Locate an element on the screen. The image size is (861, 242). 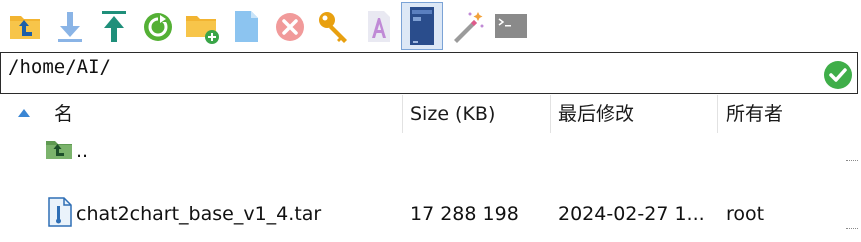
download-button is located at coordinates (70, 26).